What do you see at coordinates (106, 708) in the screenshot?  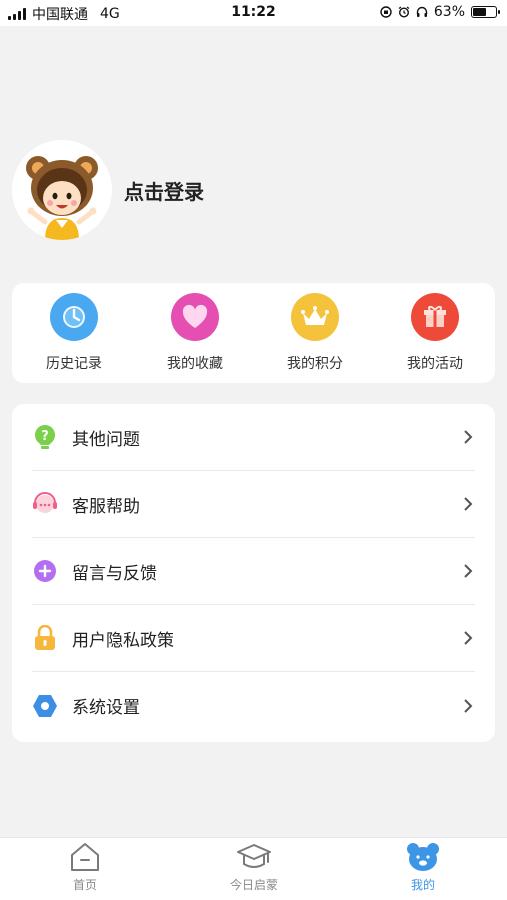 I see `menu-item-label: 系统设置` at bounding box center [106, 708].